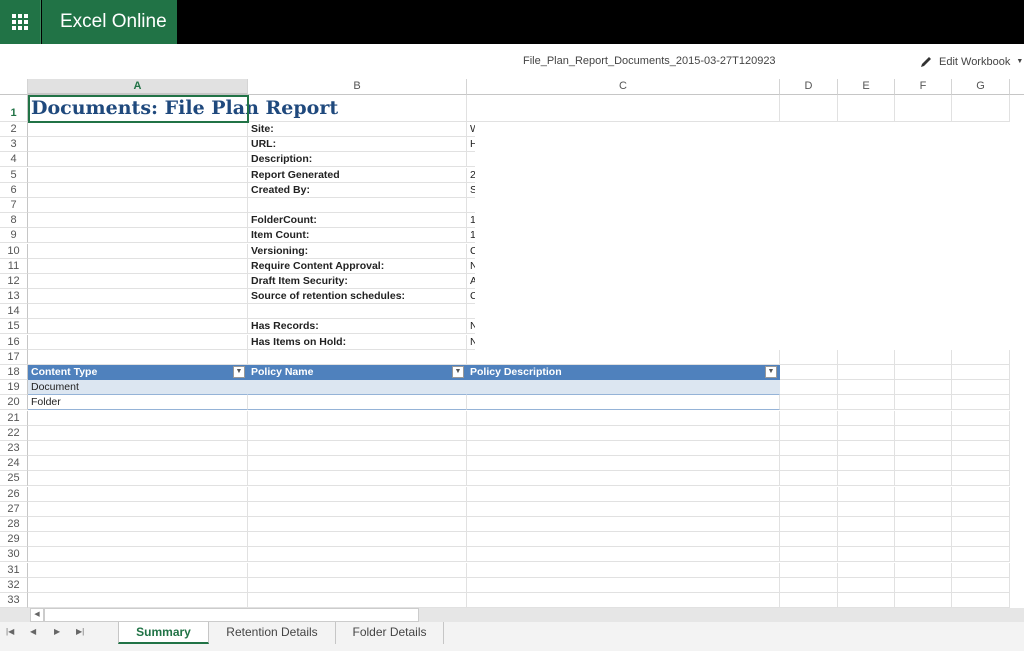 Image resolution: width=1024 pixels, height=651 pixels. What do you see at coordinates (14, 205) in the screenshot?
I see `row-header: 7` at bounding box center [14, 205].